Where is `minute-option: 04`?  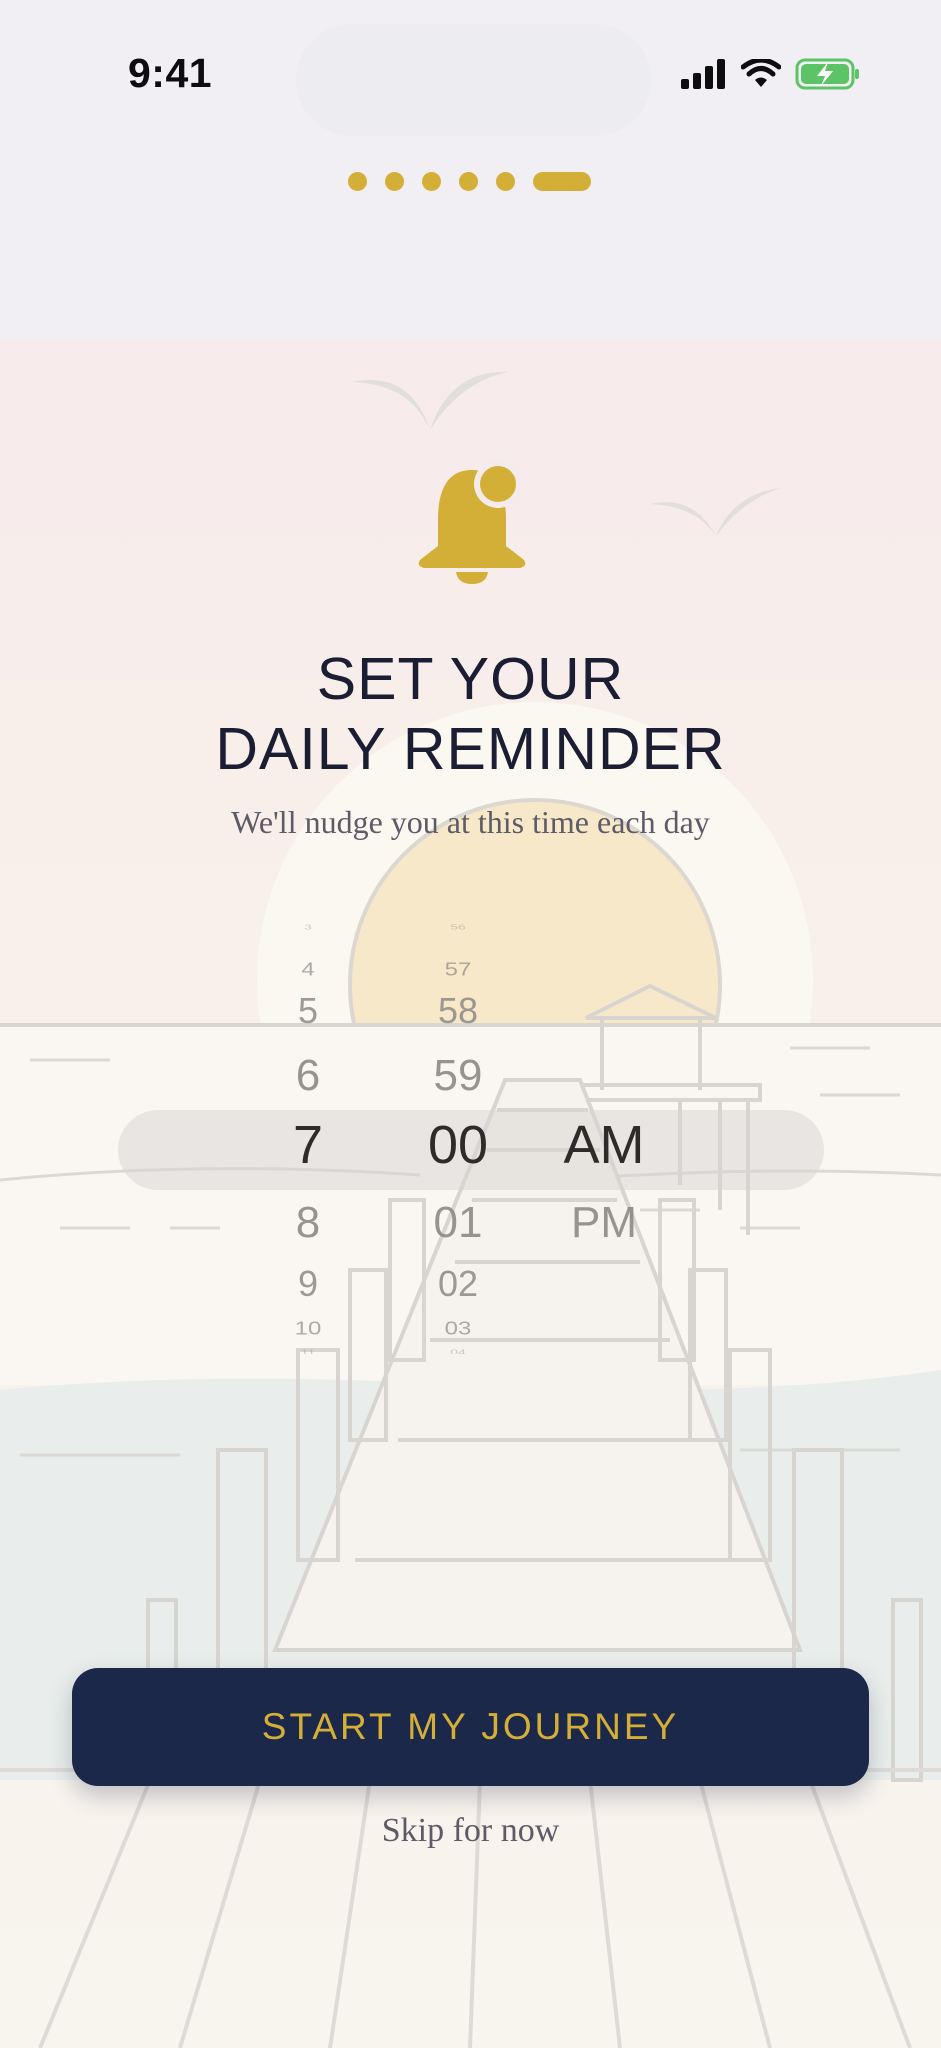
minute-option: 04 is located at coordinates (458, 1351).